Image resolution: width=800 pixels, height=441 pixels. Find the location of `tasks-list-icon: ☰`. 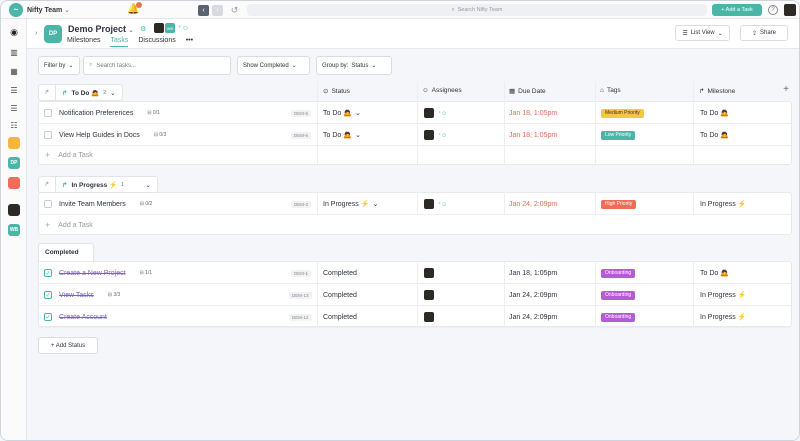

tasks-list-icon: ☰ is located at coordinates (14, 108).